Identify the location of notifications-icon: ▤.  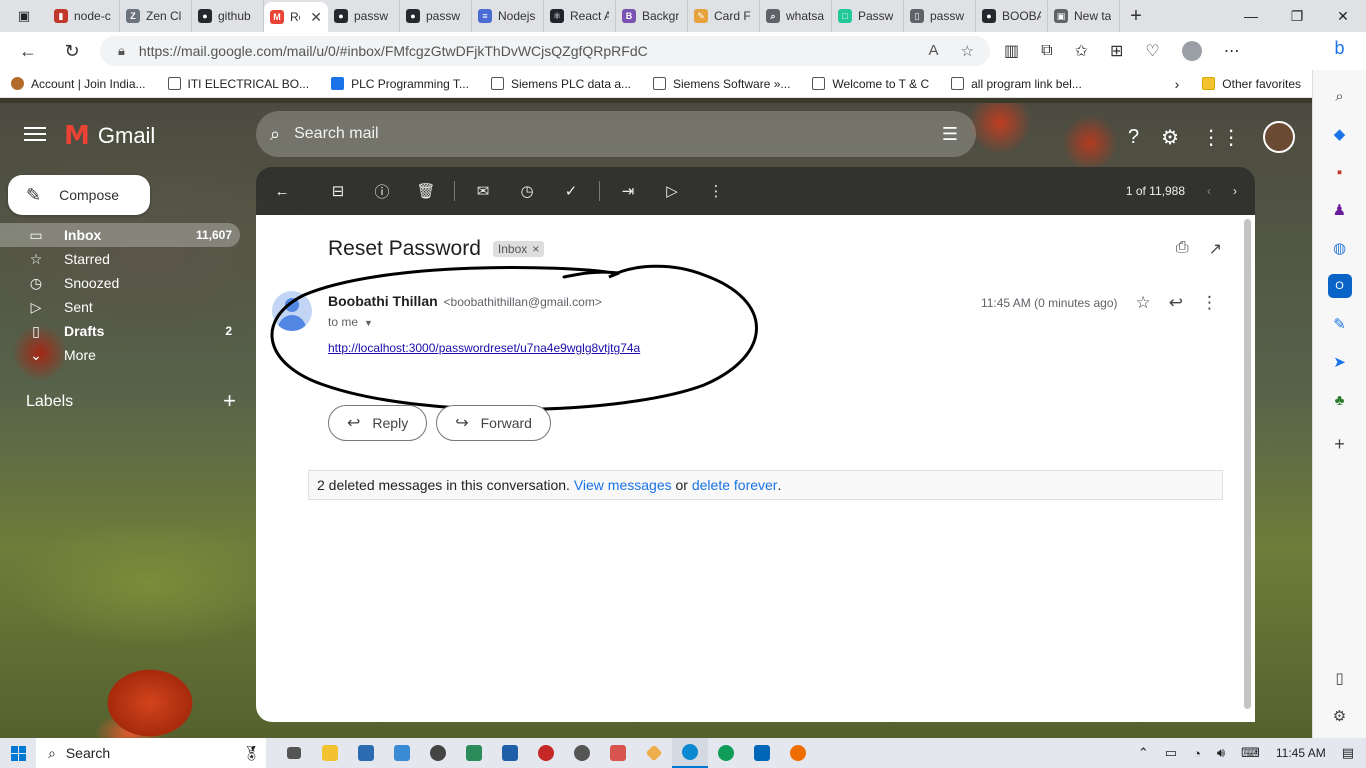
(1348, 753).